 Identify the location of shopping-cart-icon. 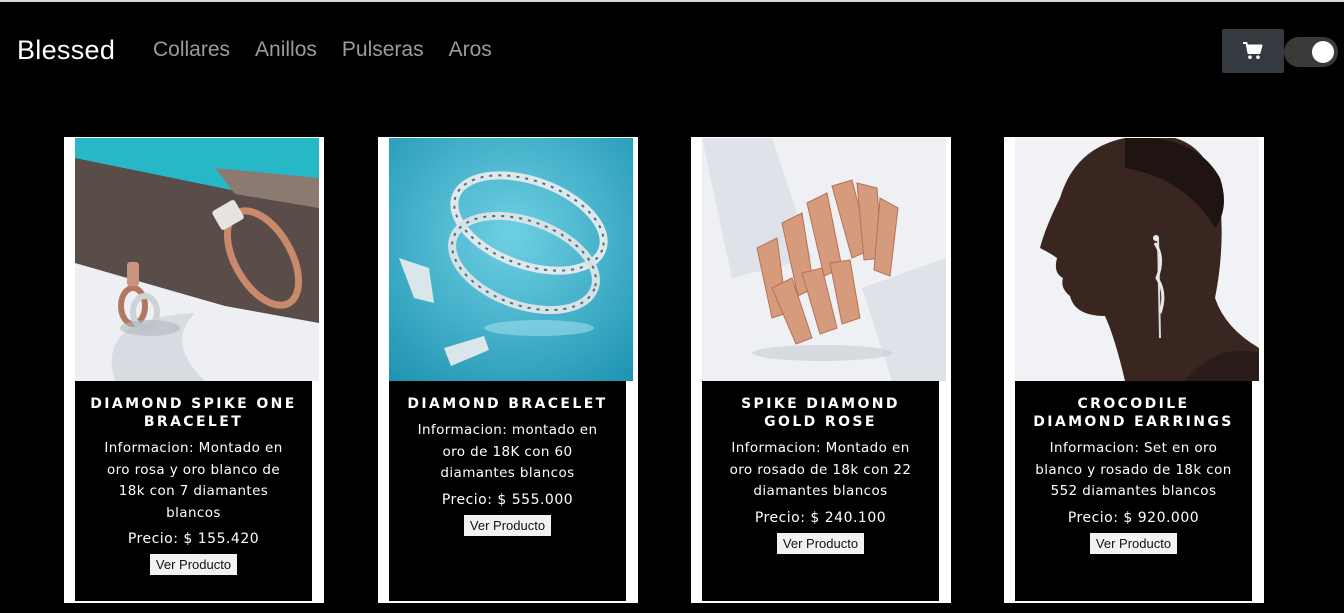
(1253, 50).